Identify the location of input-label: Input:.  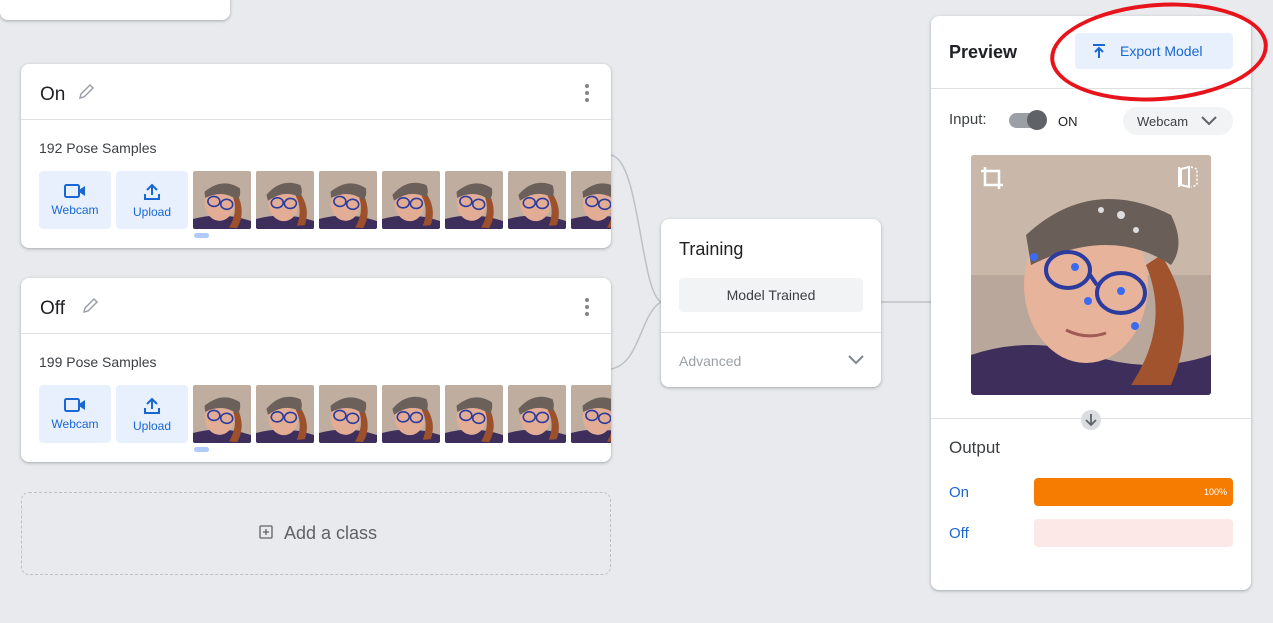
(968, 119).